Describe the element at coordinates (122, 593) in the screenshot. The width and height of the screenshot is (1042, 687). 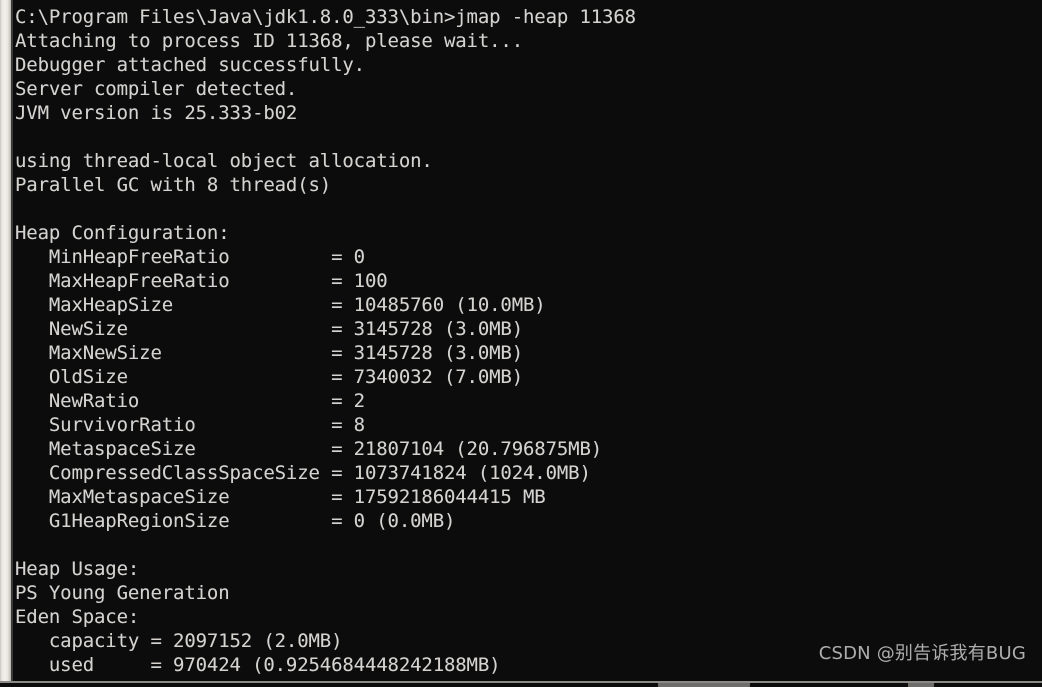
I see `console-line-young-generation: PS Young Generation` at that location.